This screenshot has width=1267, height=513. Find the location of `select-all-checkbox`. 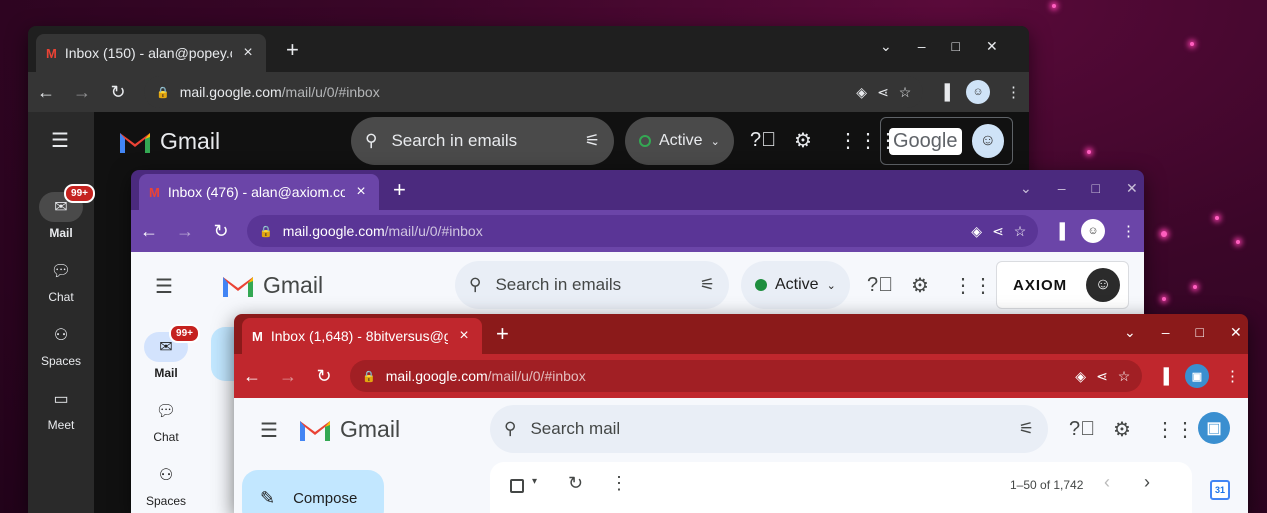

select-all-checkbox is located at coordinates (517, 486).